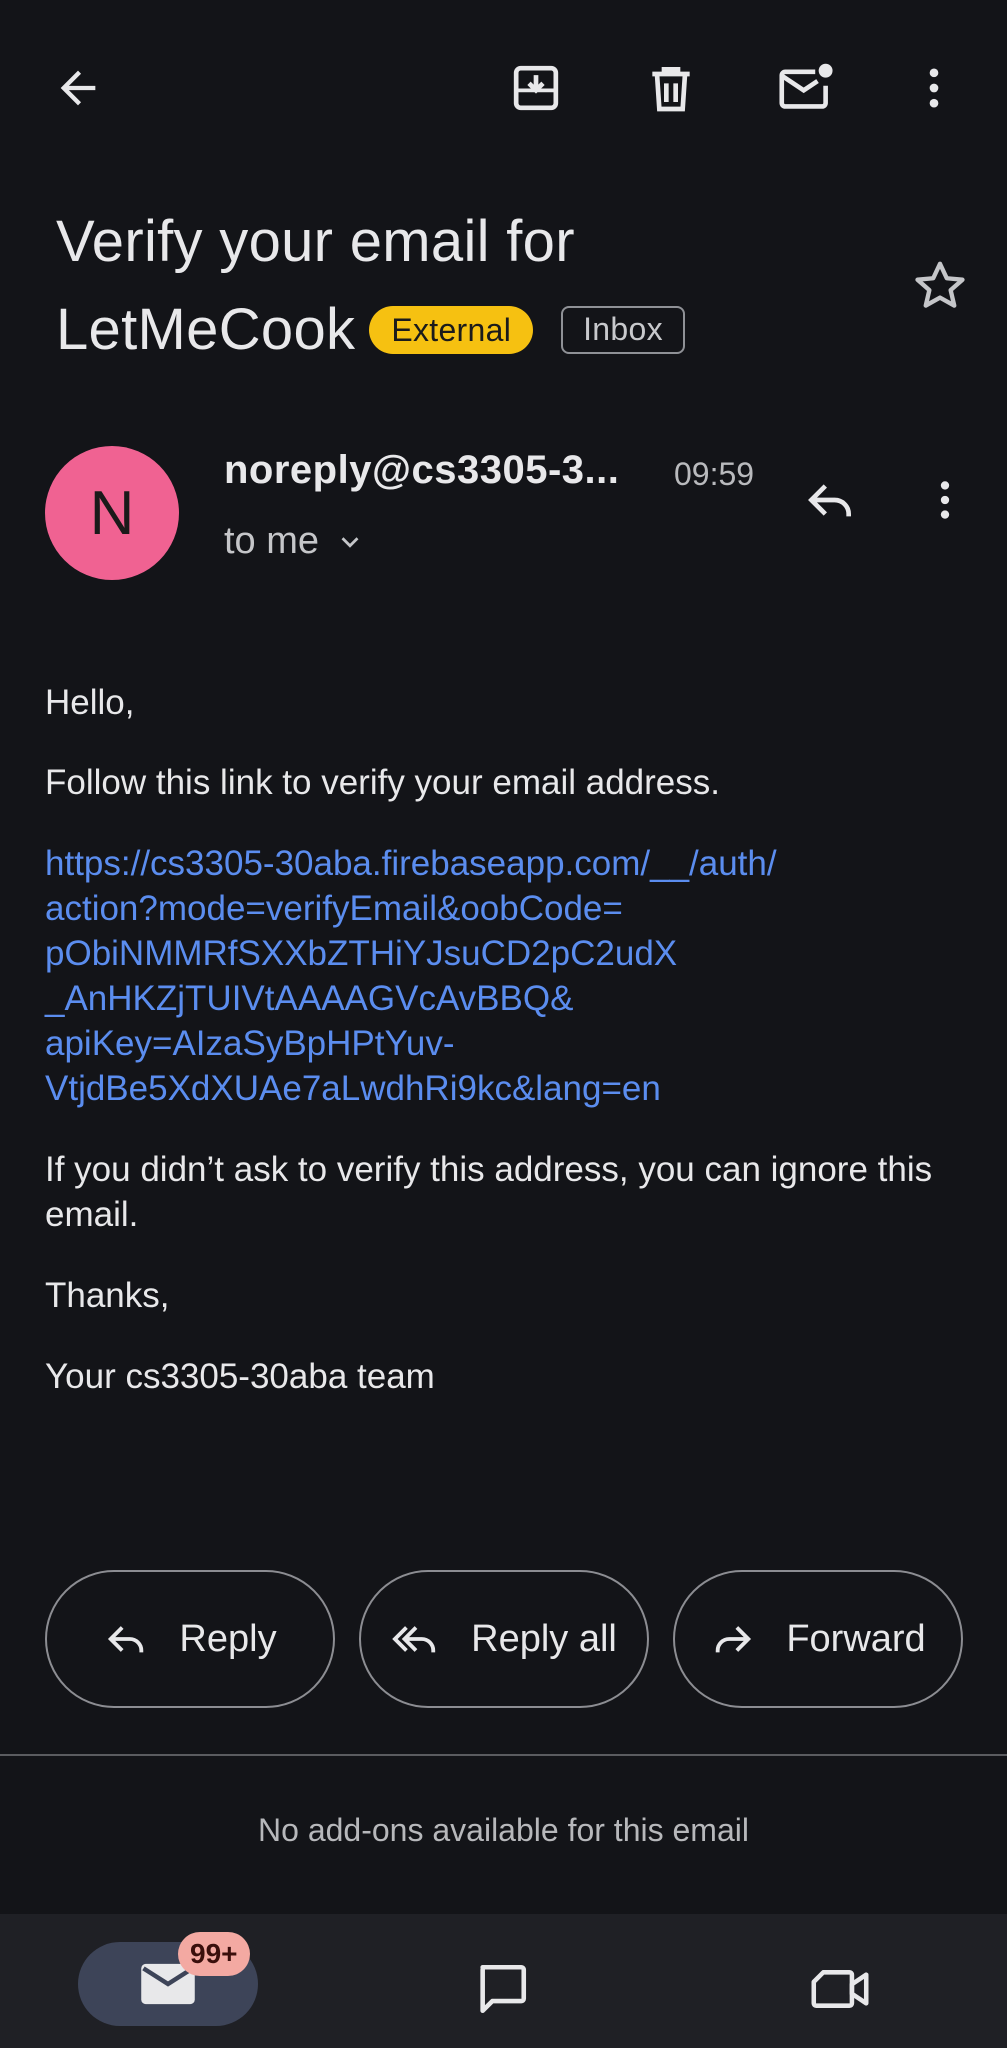 This screenshot has width=1007, height=2048. I want to click on mark-unread-button, so click(806, 88).